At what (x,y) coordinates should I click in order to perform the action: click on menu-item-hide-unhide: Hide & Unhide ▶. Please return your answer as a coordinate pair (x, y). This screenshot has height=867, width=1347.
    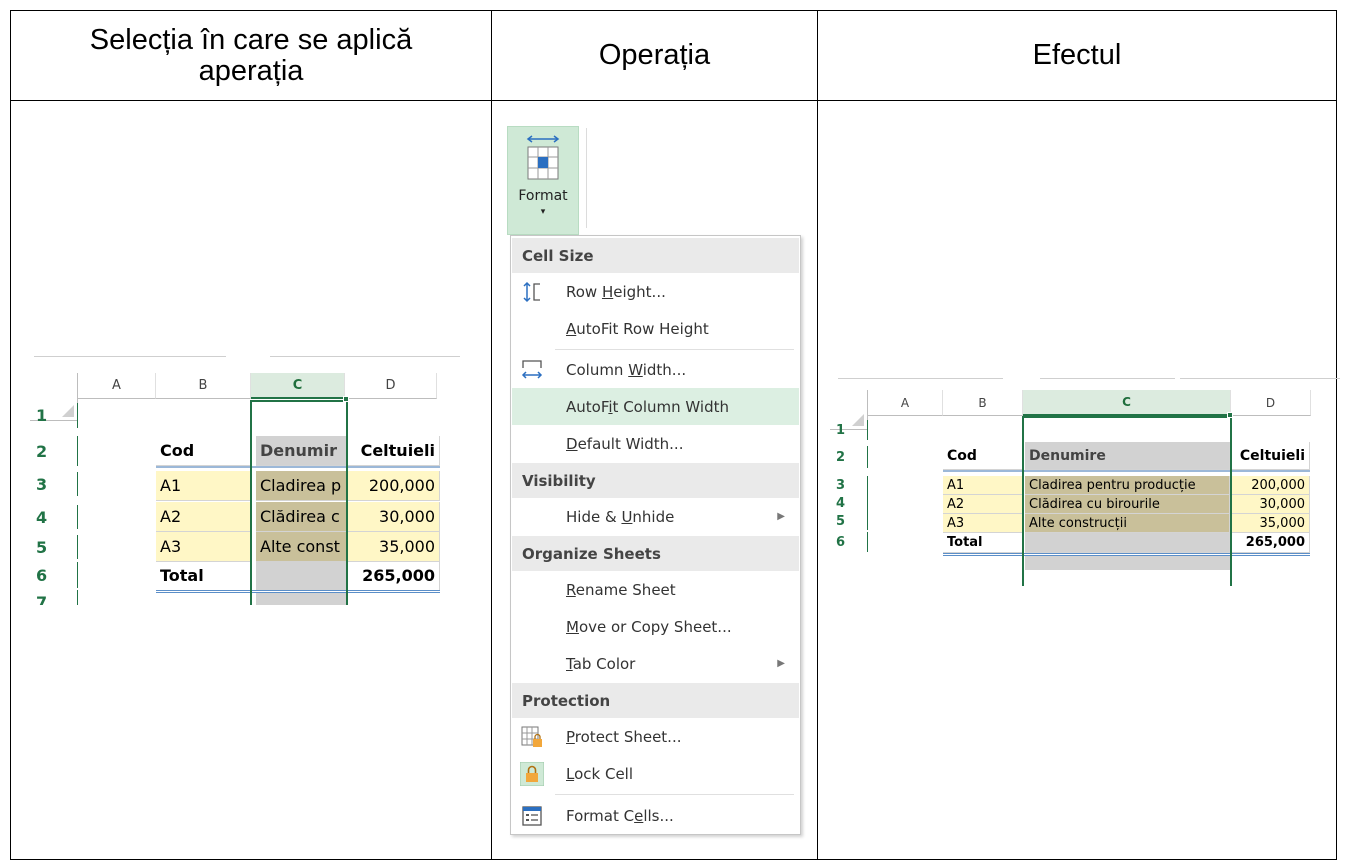
    Looking at the image, I should click on (655, 516).